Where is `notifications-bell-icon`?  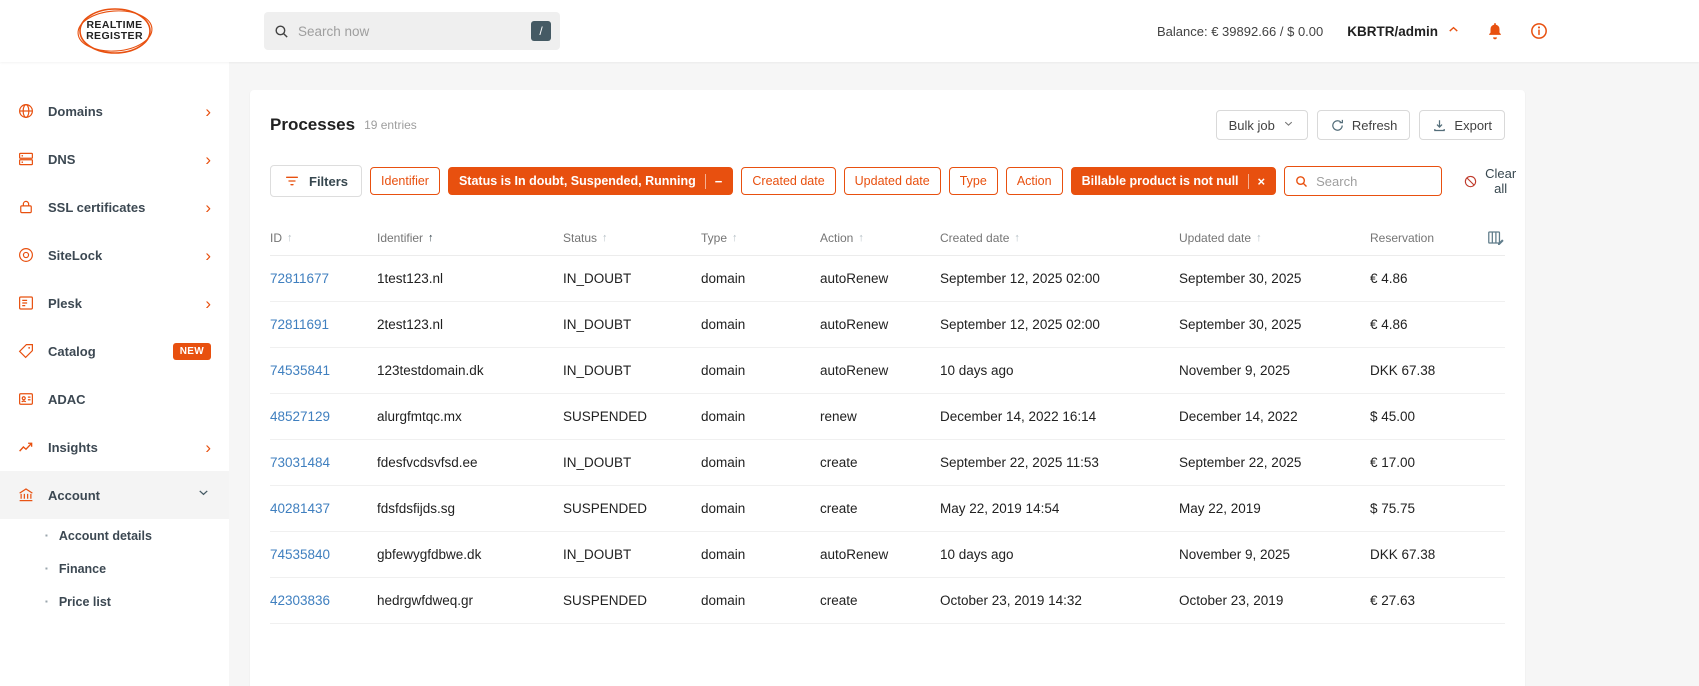
notifications-bell-icon is located at coordinates (1495, 31).